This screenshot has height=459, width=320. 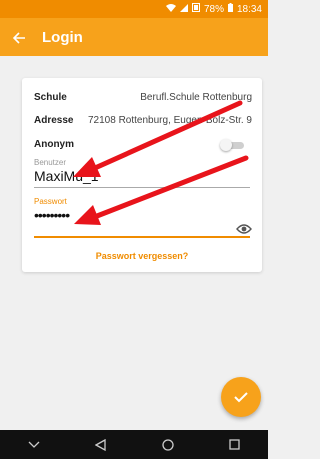 I want to click on forgot-password-link: Passwort vergessen?, so click(x=142, y=256).